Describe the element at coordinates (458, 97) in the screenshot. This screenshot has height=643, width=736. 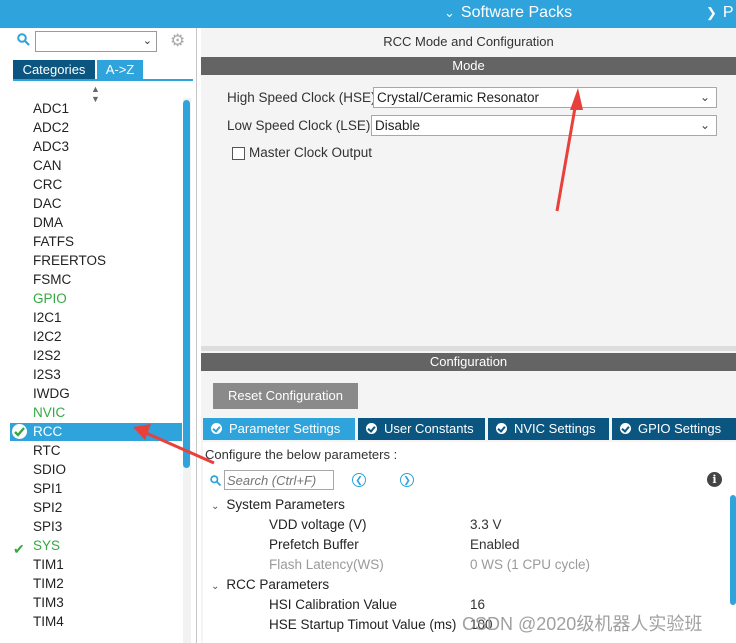
I see `hse-select-value: Crystal/Ceramic Resonator` at that location.